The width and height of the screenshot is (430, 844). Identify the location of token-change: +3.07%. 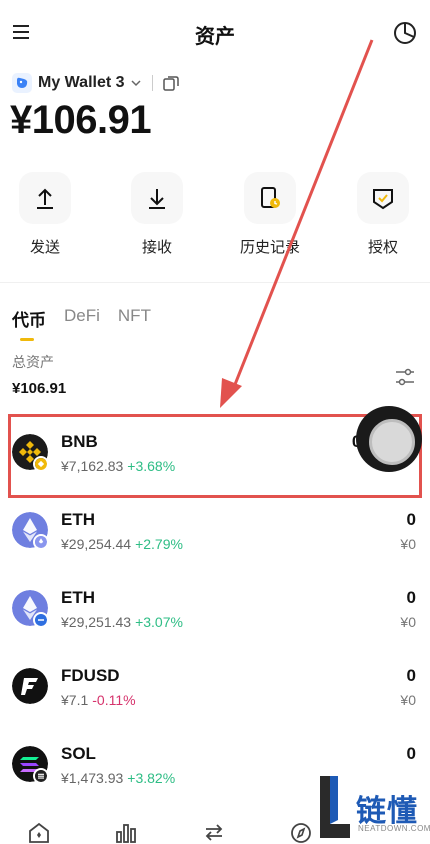
(159, 622).